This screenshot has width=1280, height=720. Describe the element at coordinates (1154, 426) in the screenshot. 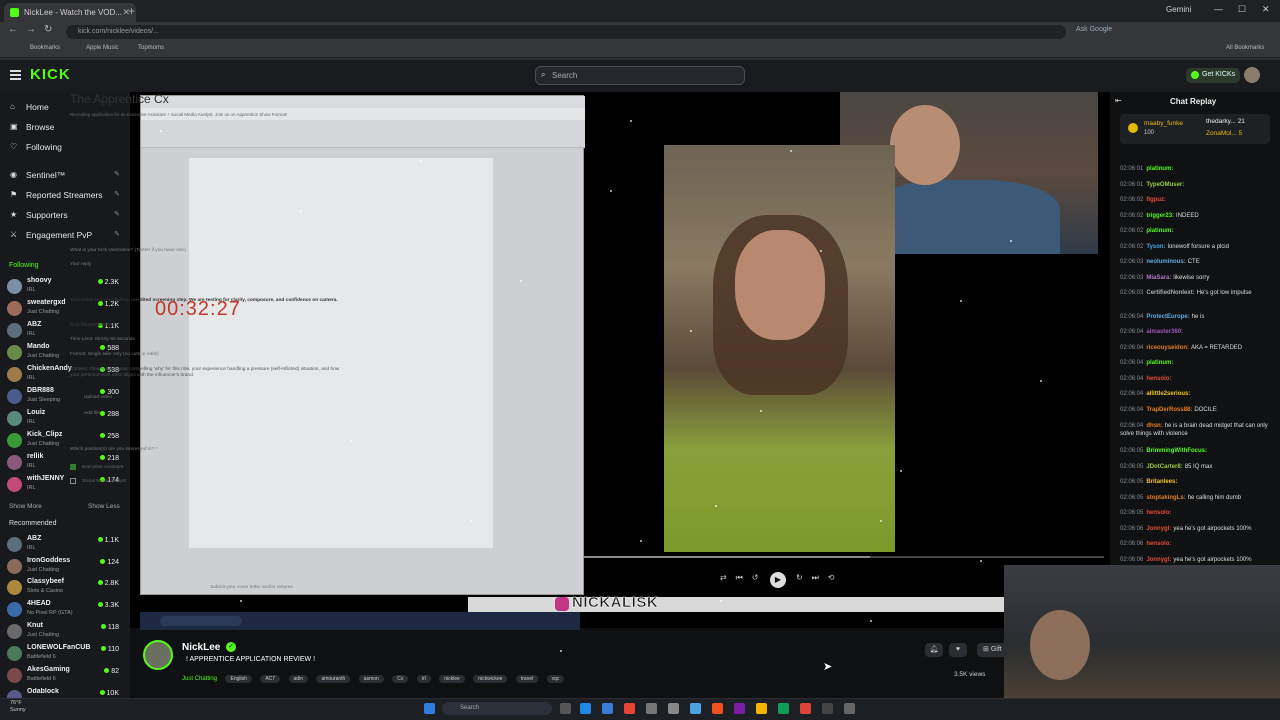

I see `chat-username: dhsn:` at that location.